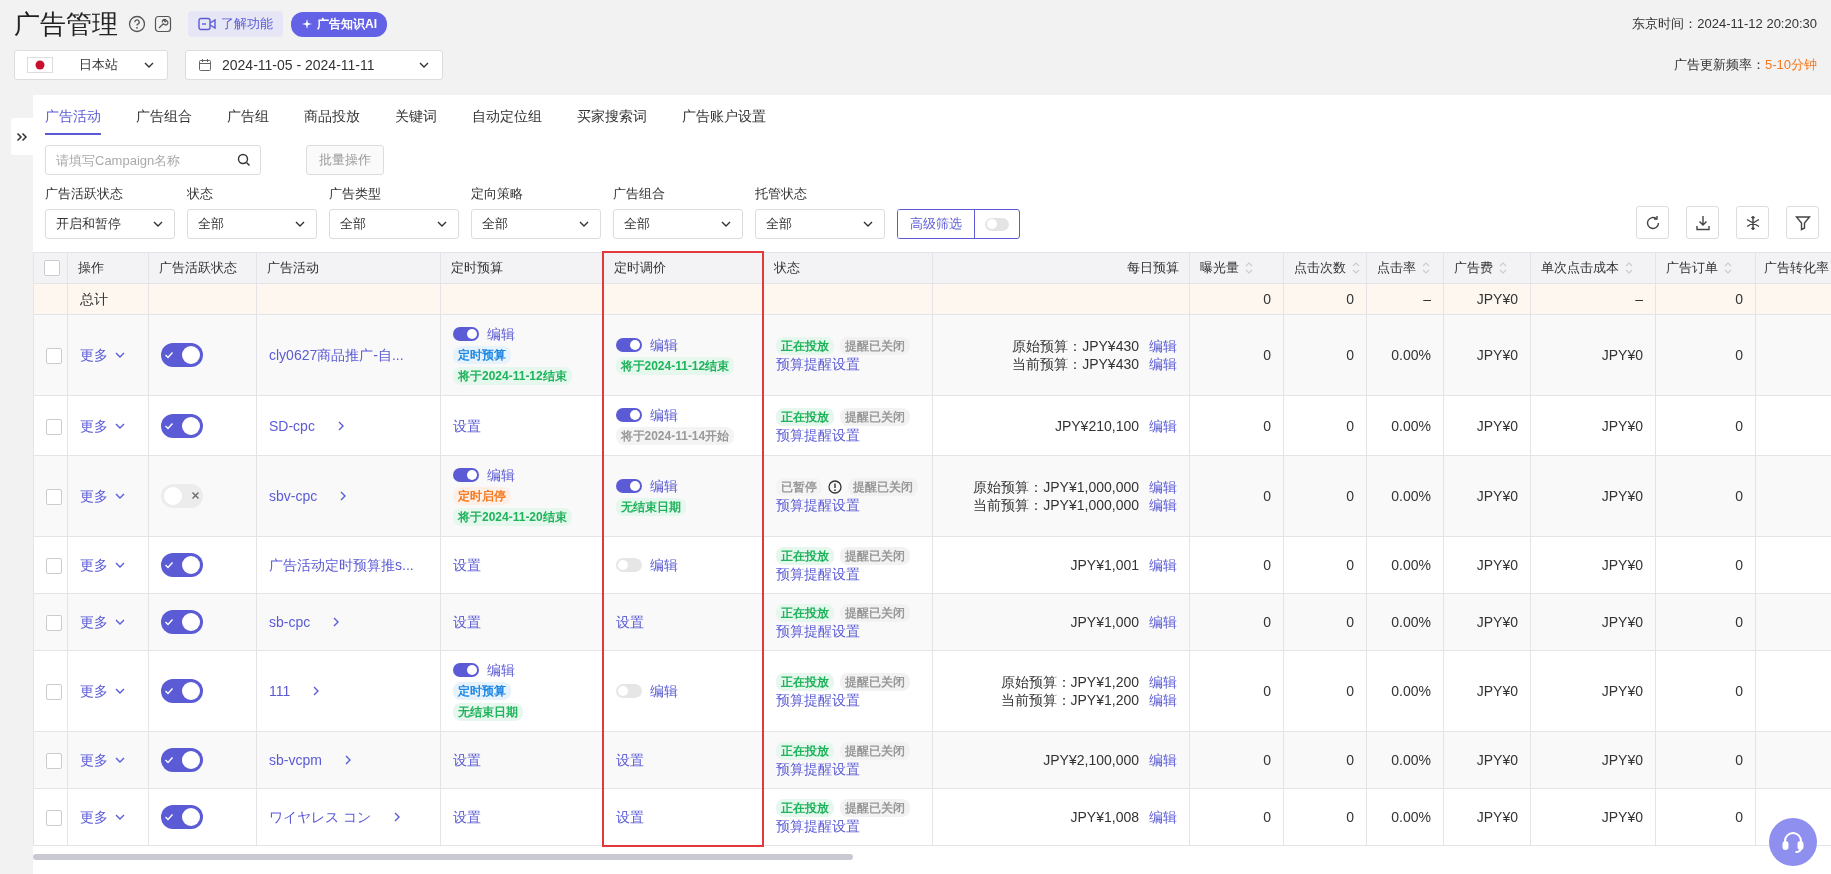  I want to click on refresh-icon, so click(1652, 222).